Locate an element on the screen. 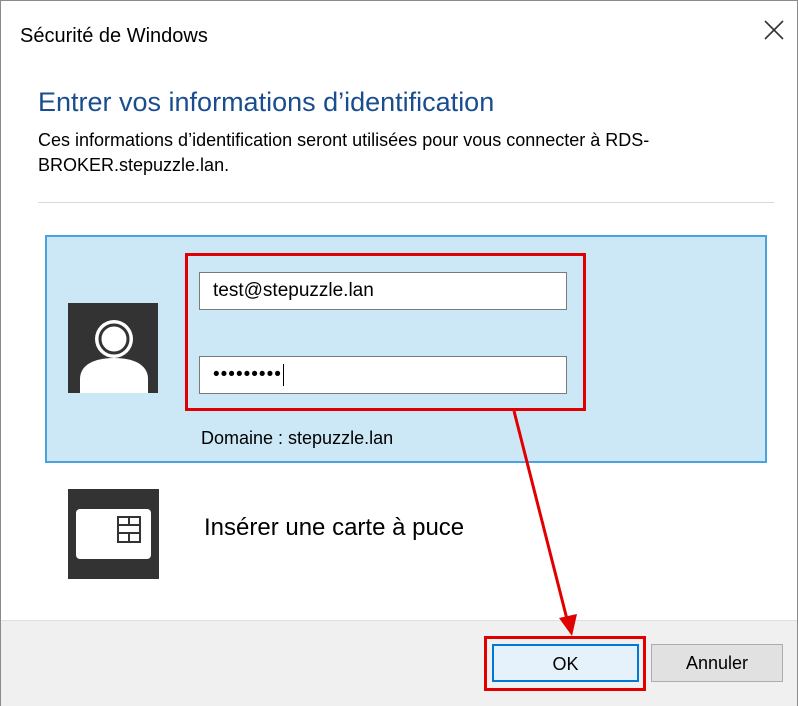  text-caret is located at coordinates (283, 374).